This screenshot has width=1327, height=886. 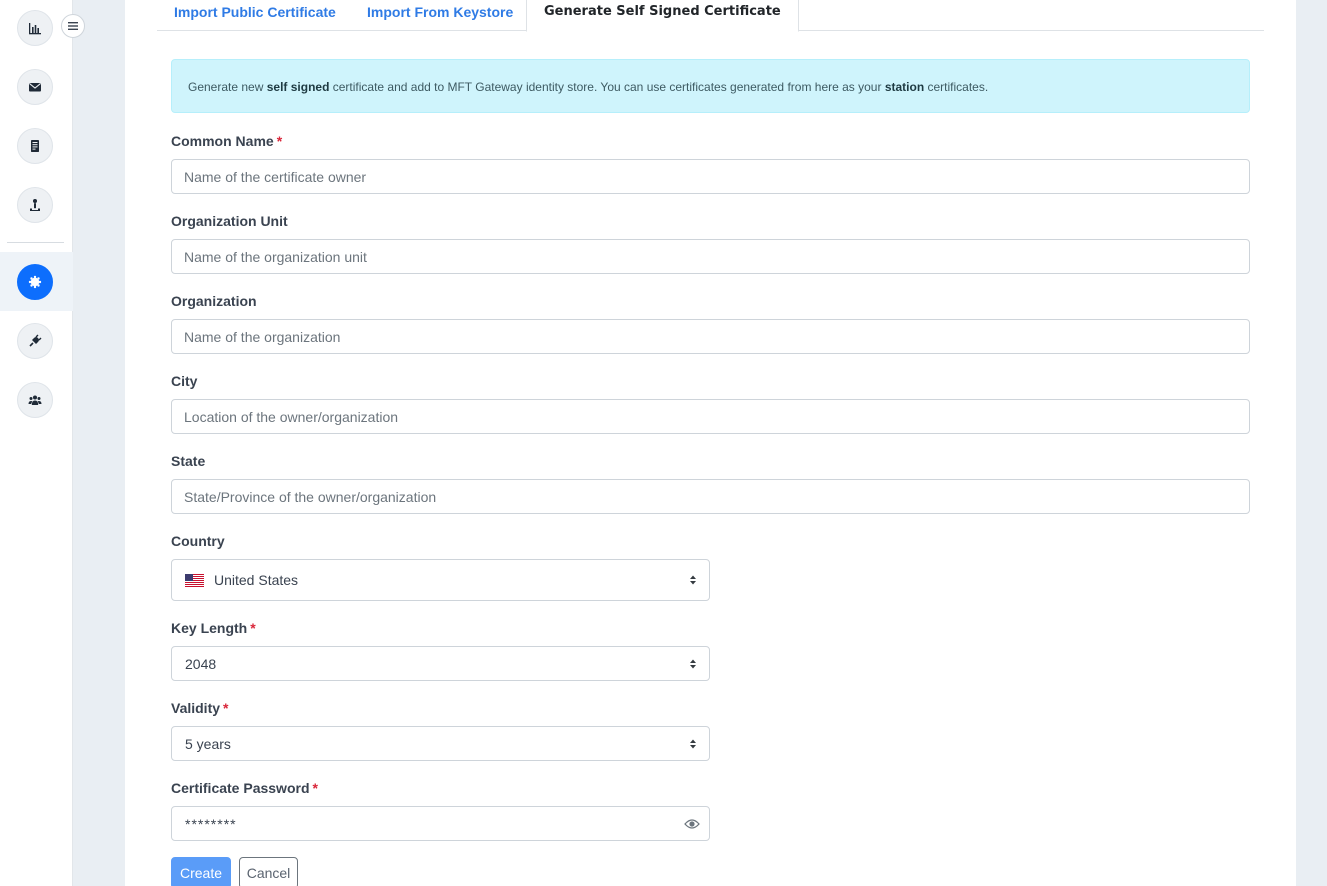 I want to click on validity-select: 5 years, so click(x=440, y=743).